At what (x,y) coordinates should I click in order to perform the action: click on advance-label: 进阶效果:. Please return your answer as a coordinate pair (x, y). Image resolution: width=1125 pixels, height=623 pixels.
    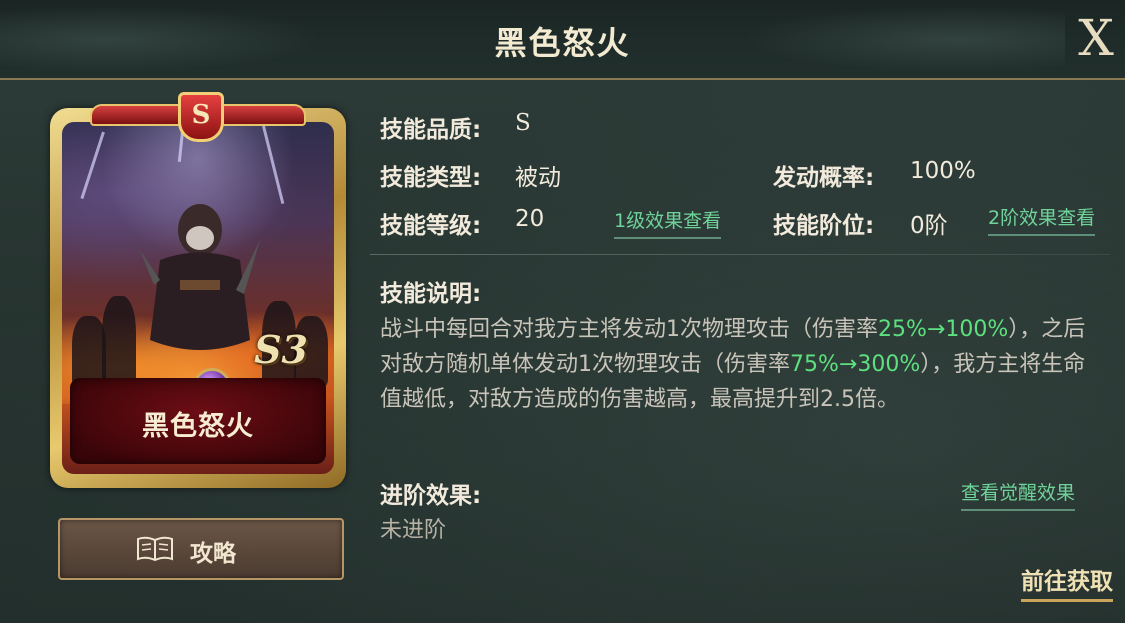
    Looking at the image, I should click on (431, 496).